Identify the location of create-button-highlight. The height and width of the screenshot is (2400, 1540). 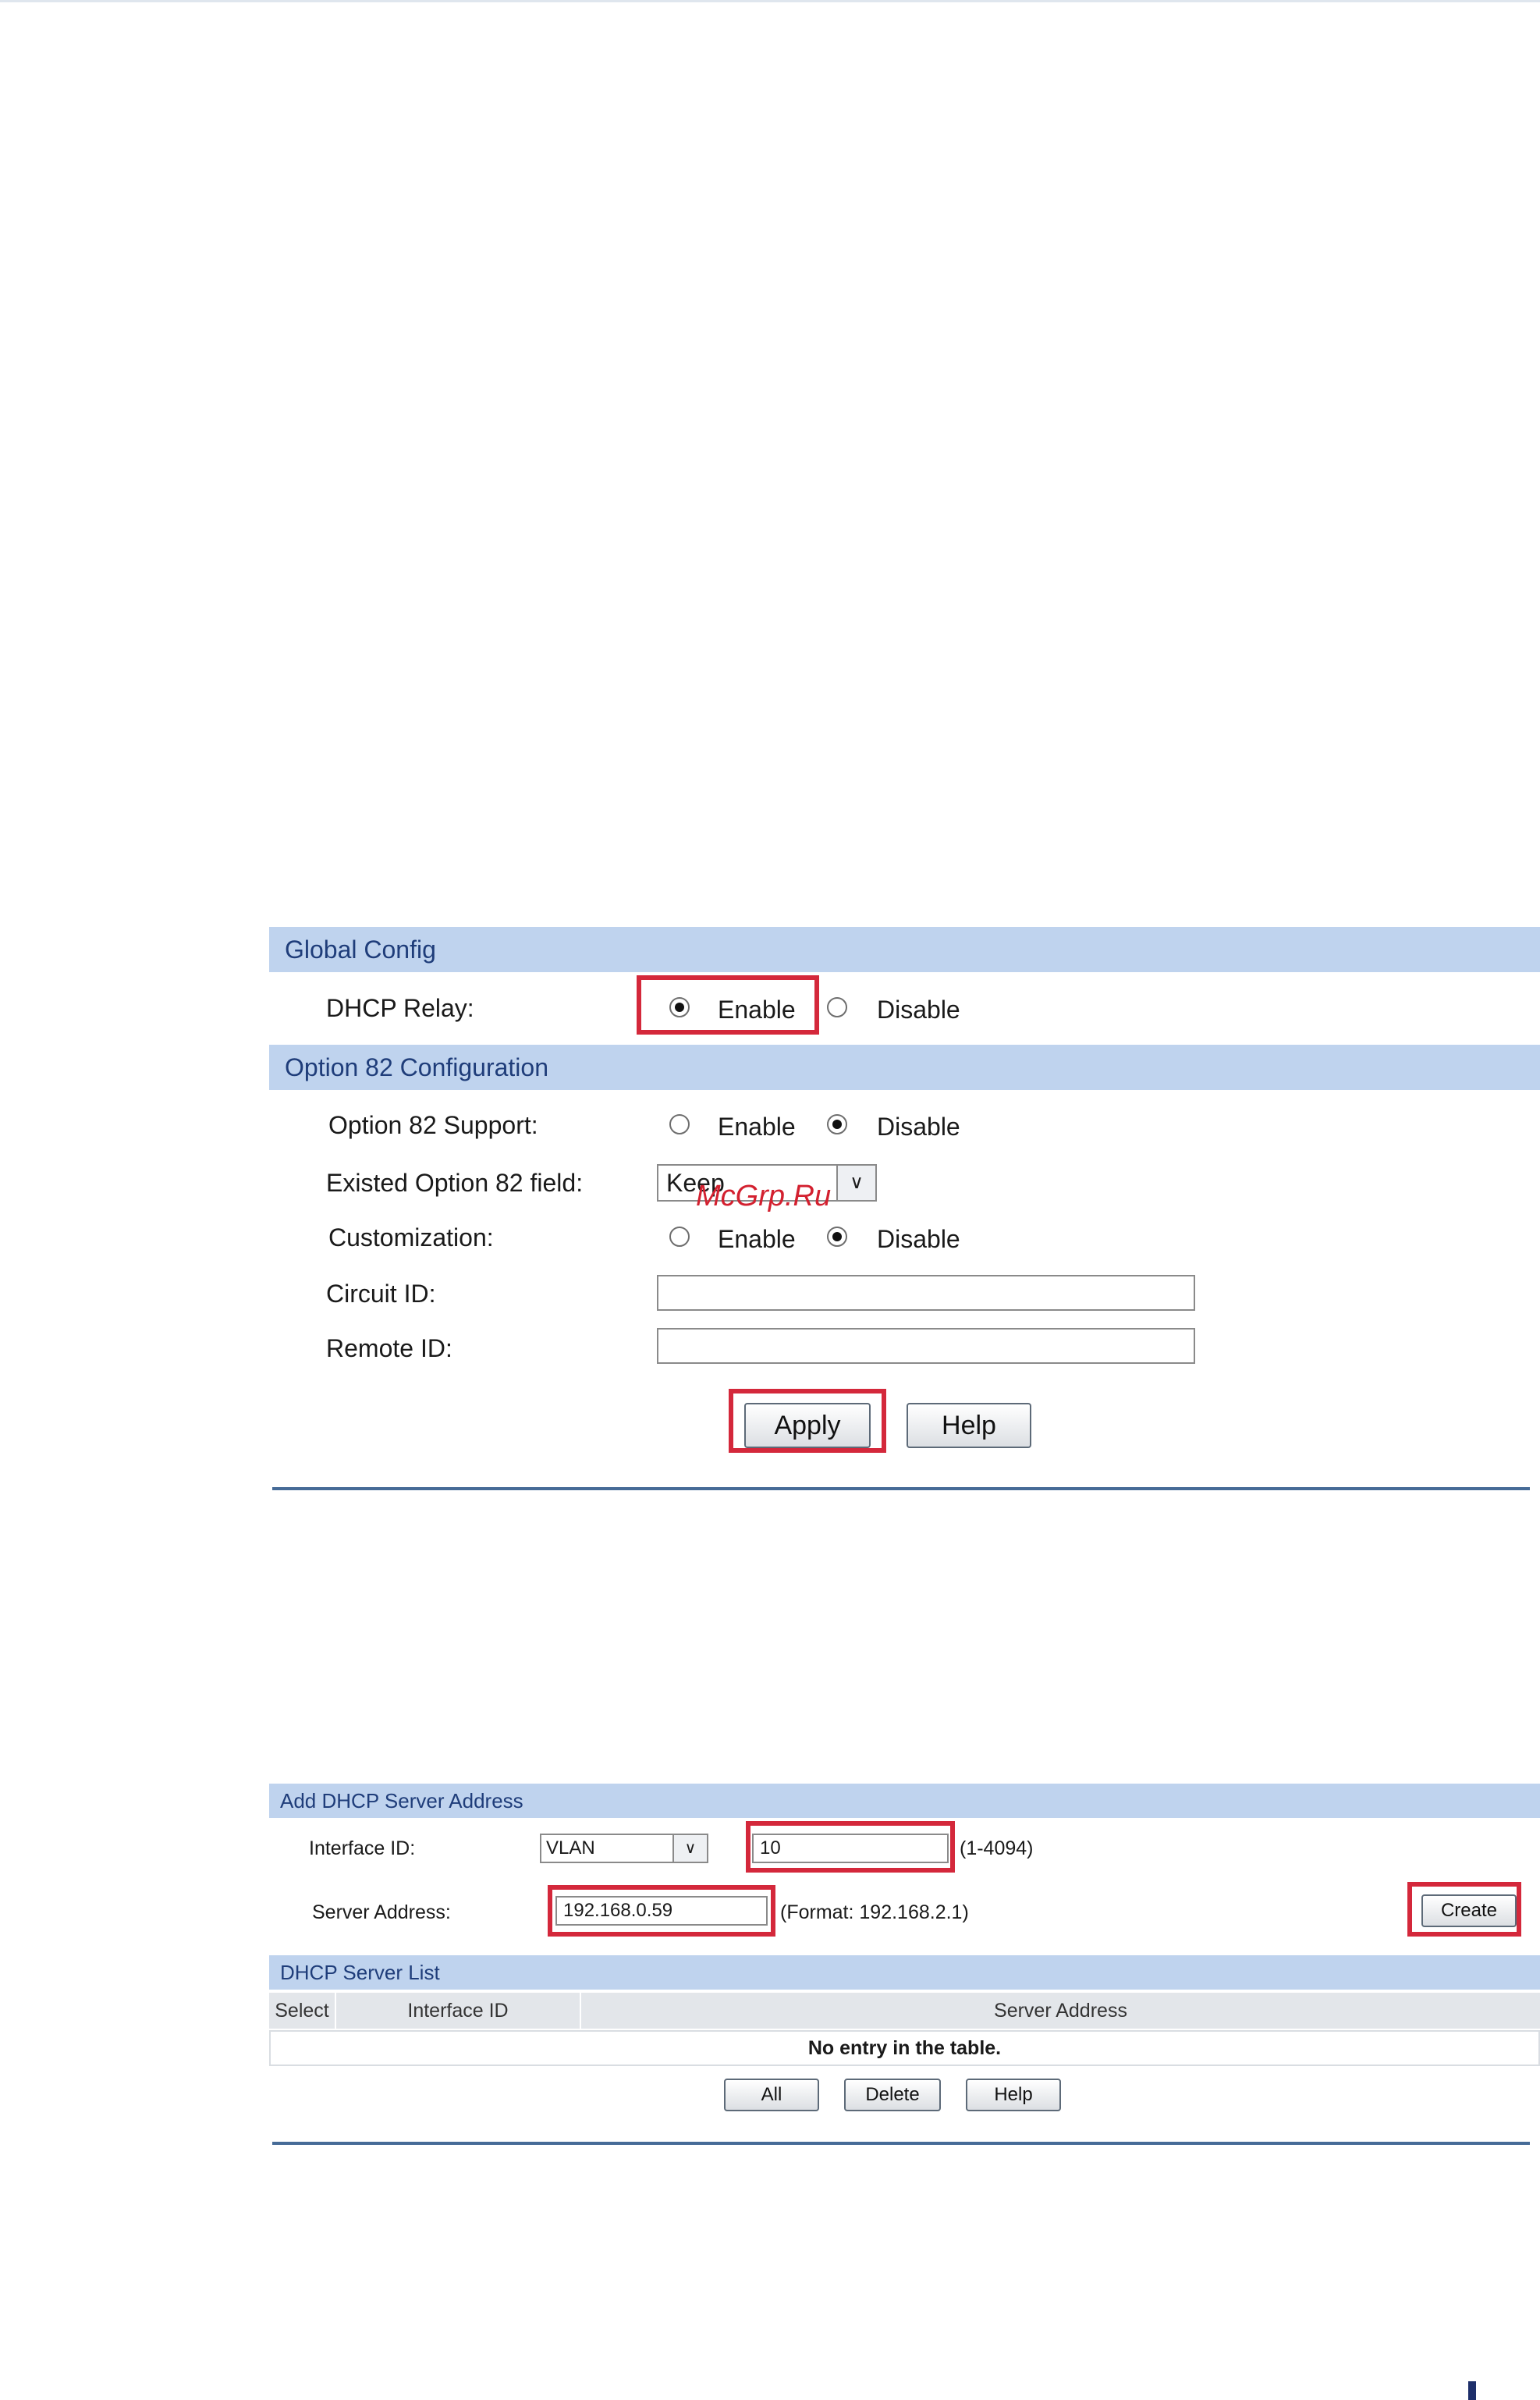
(1464, 1909).